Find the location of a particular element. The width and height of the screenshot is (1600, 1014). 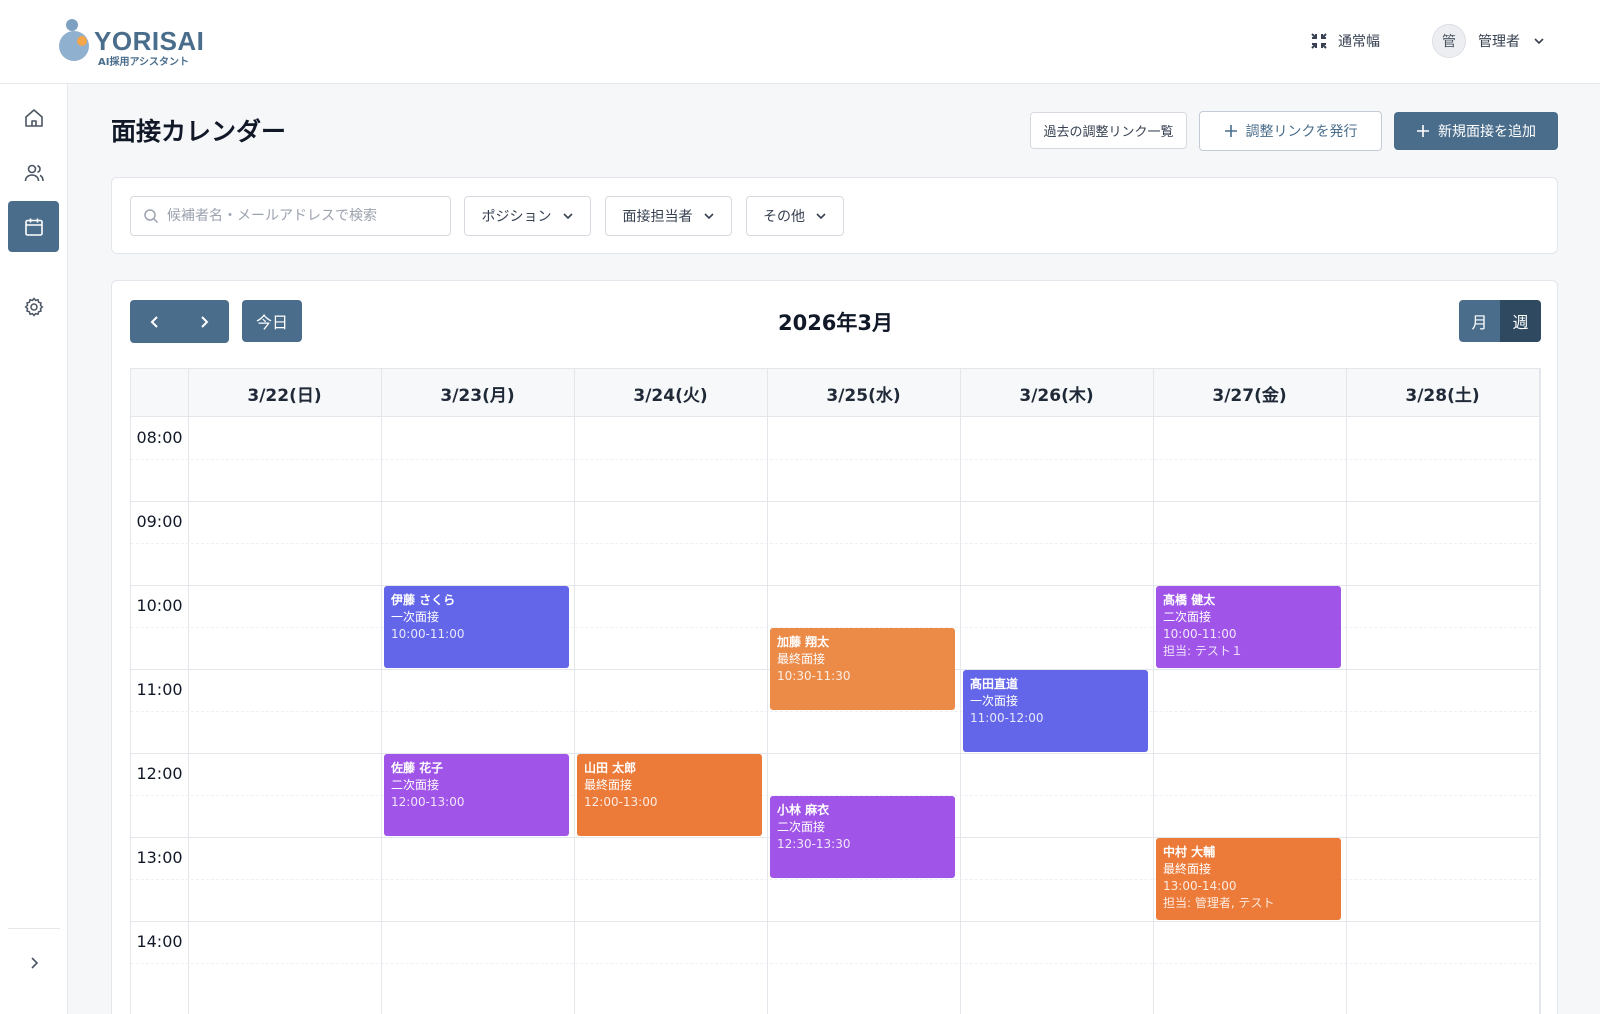

past-links-label: 過去の調整リンク一覧 is located at coordinates (1108, 132).